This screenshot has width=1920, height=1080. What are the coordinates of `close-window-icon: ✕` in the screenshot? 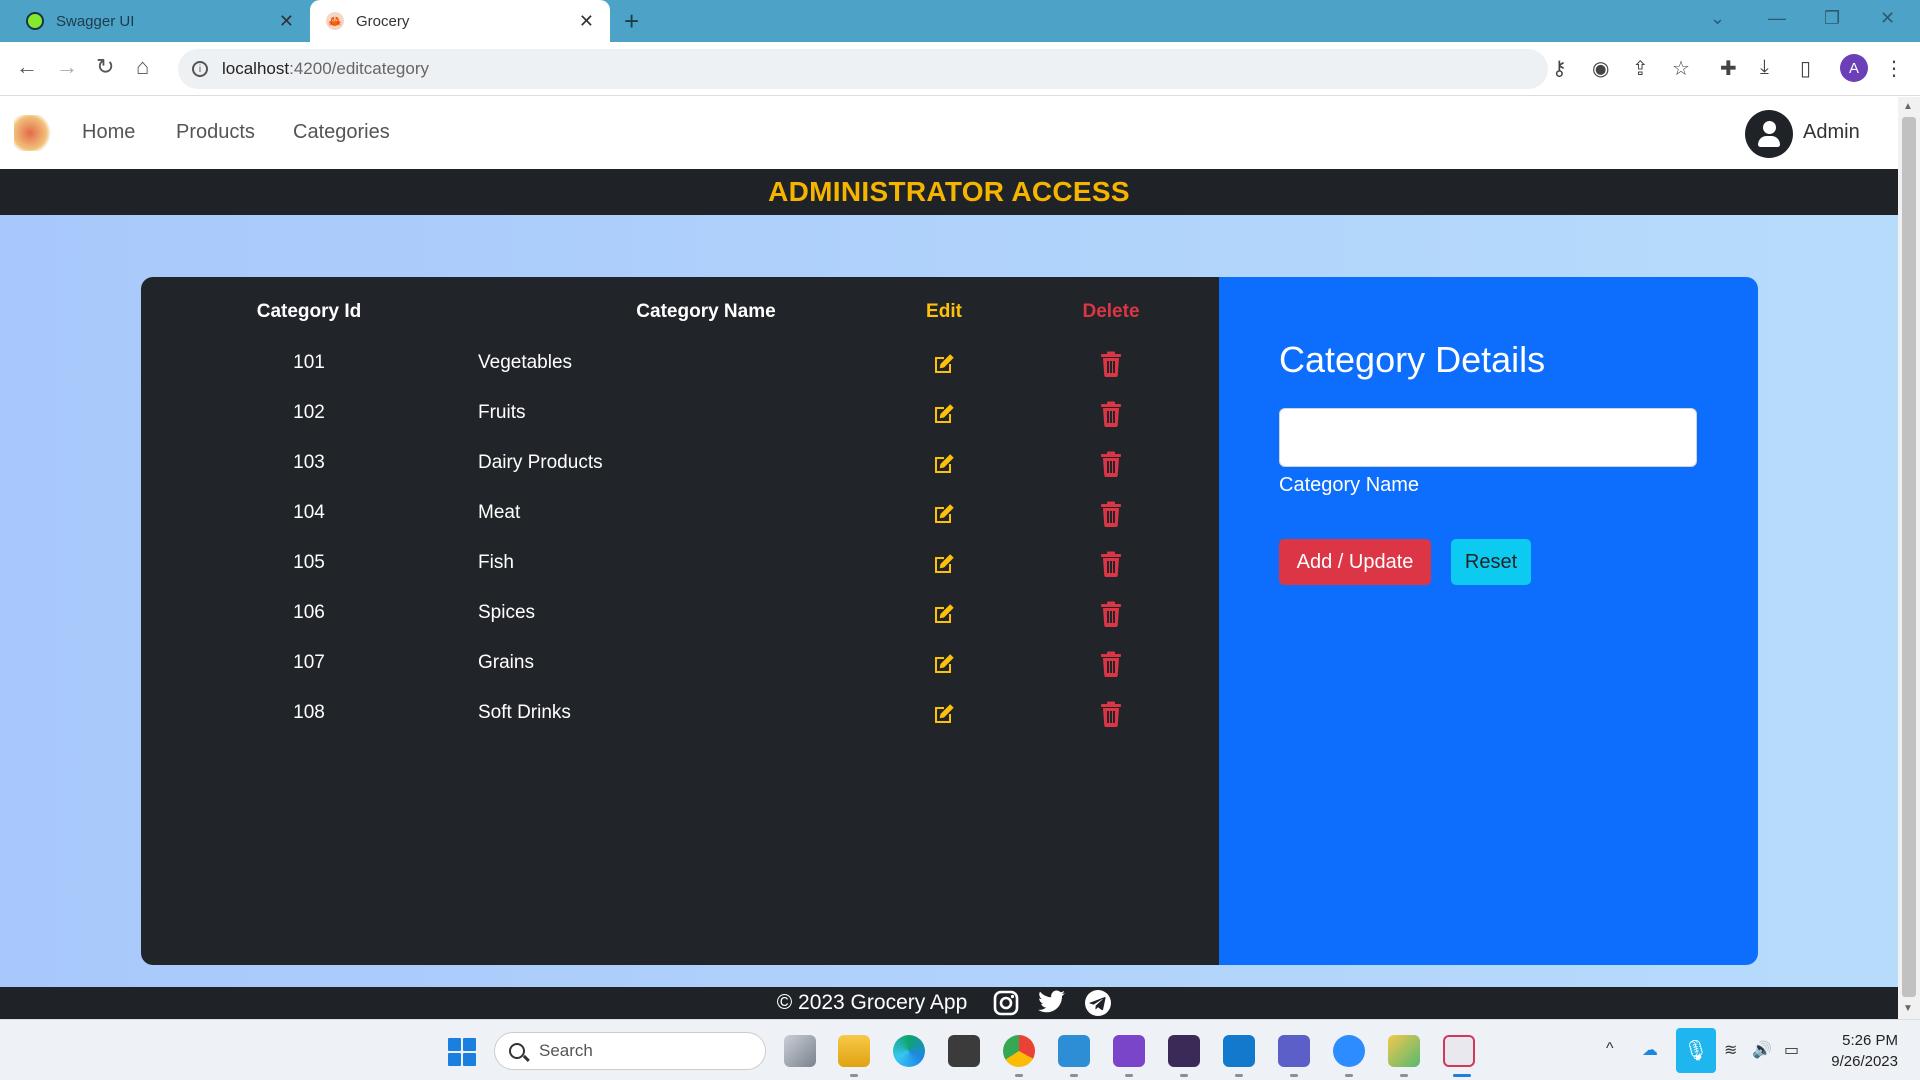 It's located at (1887, 18).